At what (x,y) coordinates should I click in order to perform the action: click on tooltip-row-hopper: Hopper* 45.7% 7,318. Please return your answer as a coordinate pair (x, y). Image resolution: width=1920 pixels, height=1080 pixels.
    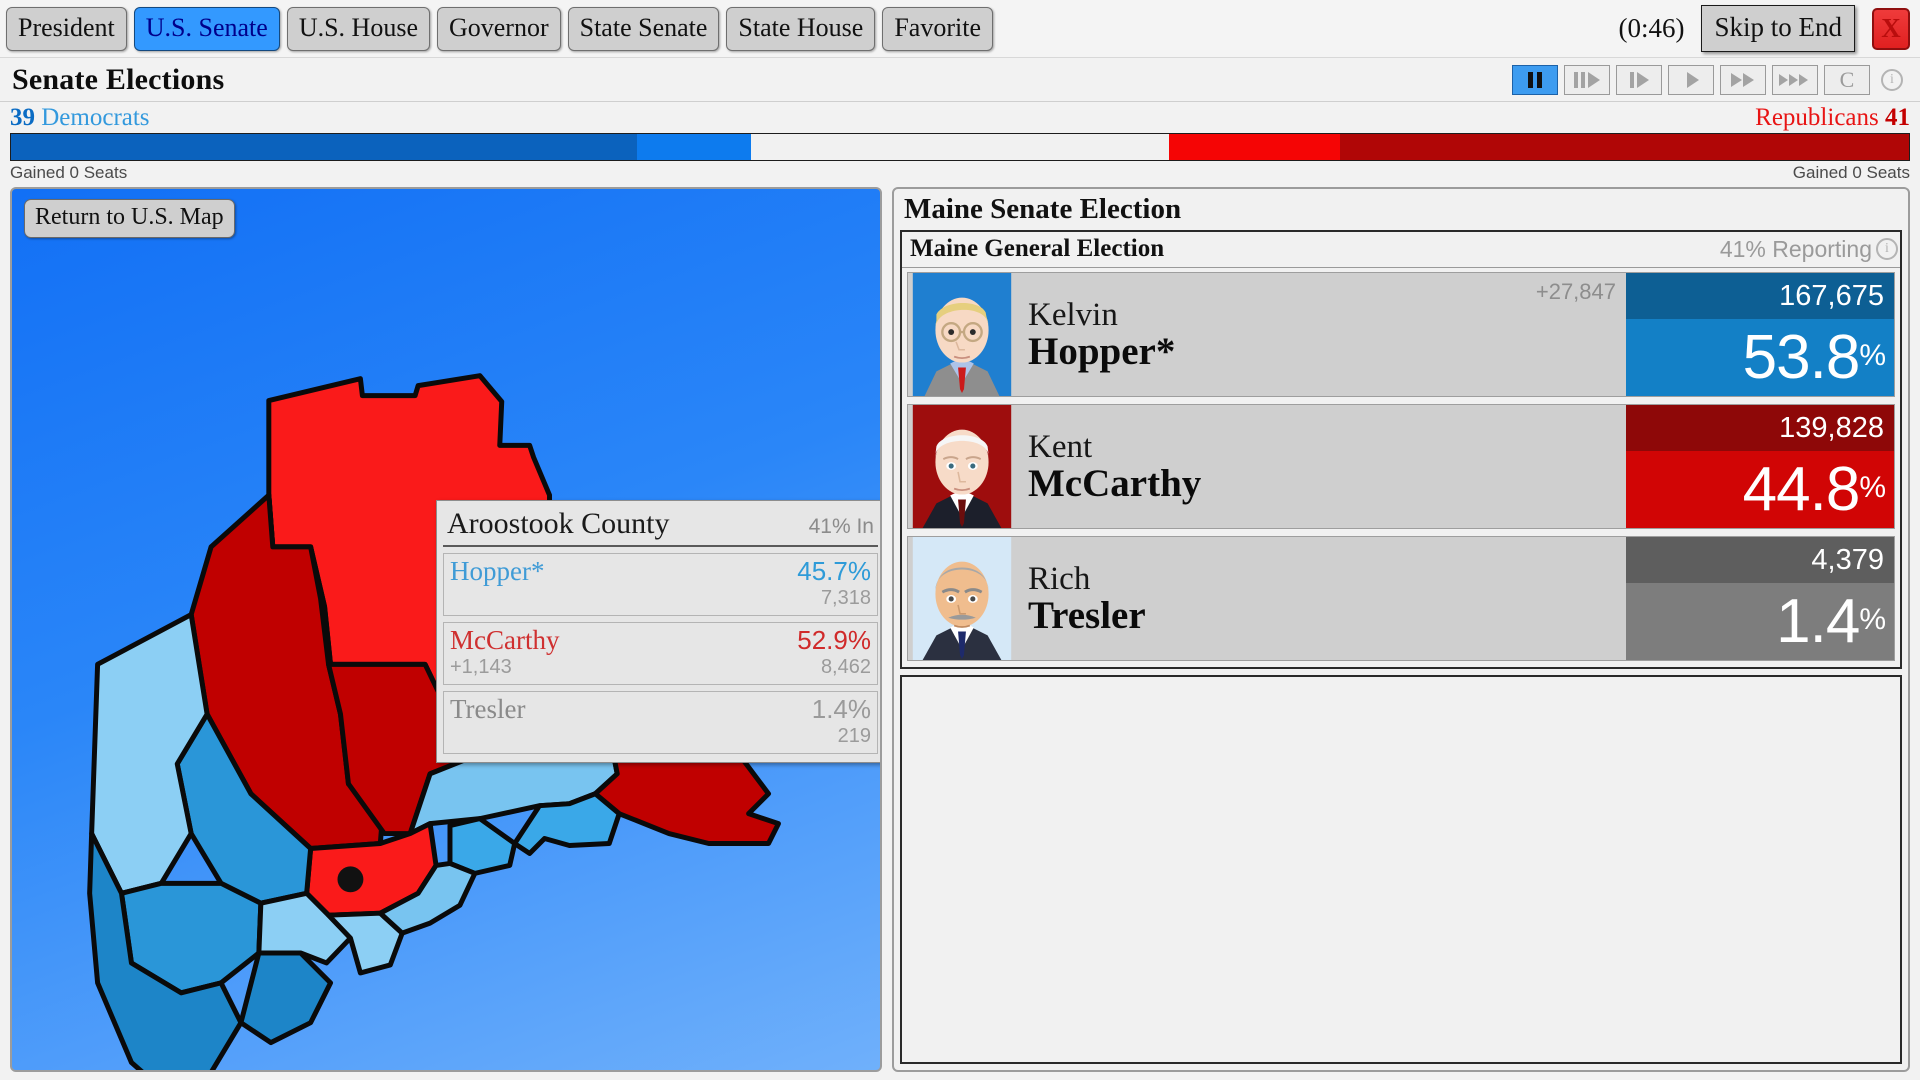
    Looking at the image, I should click on (660, 584).